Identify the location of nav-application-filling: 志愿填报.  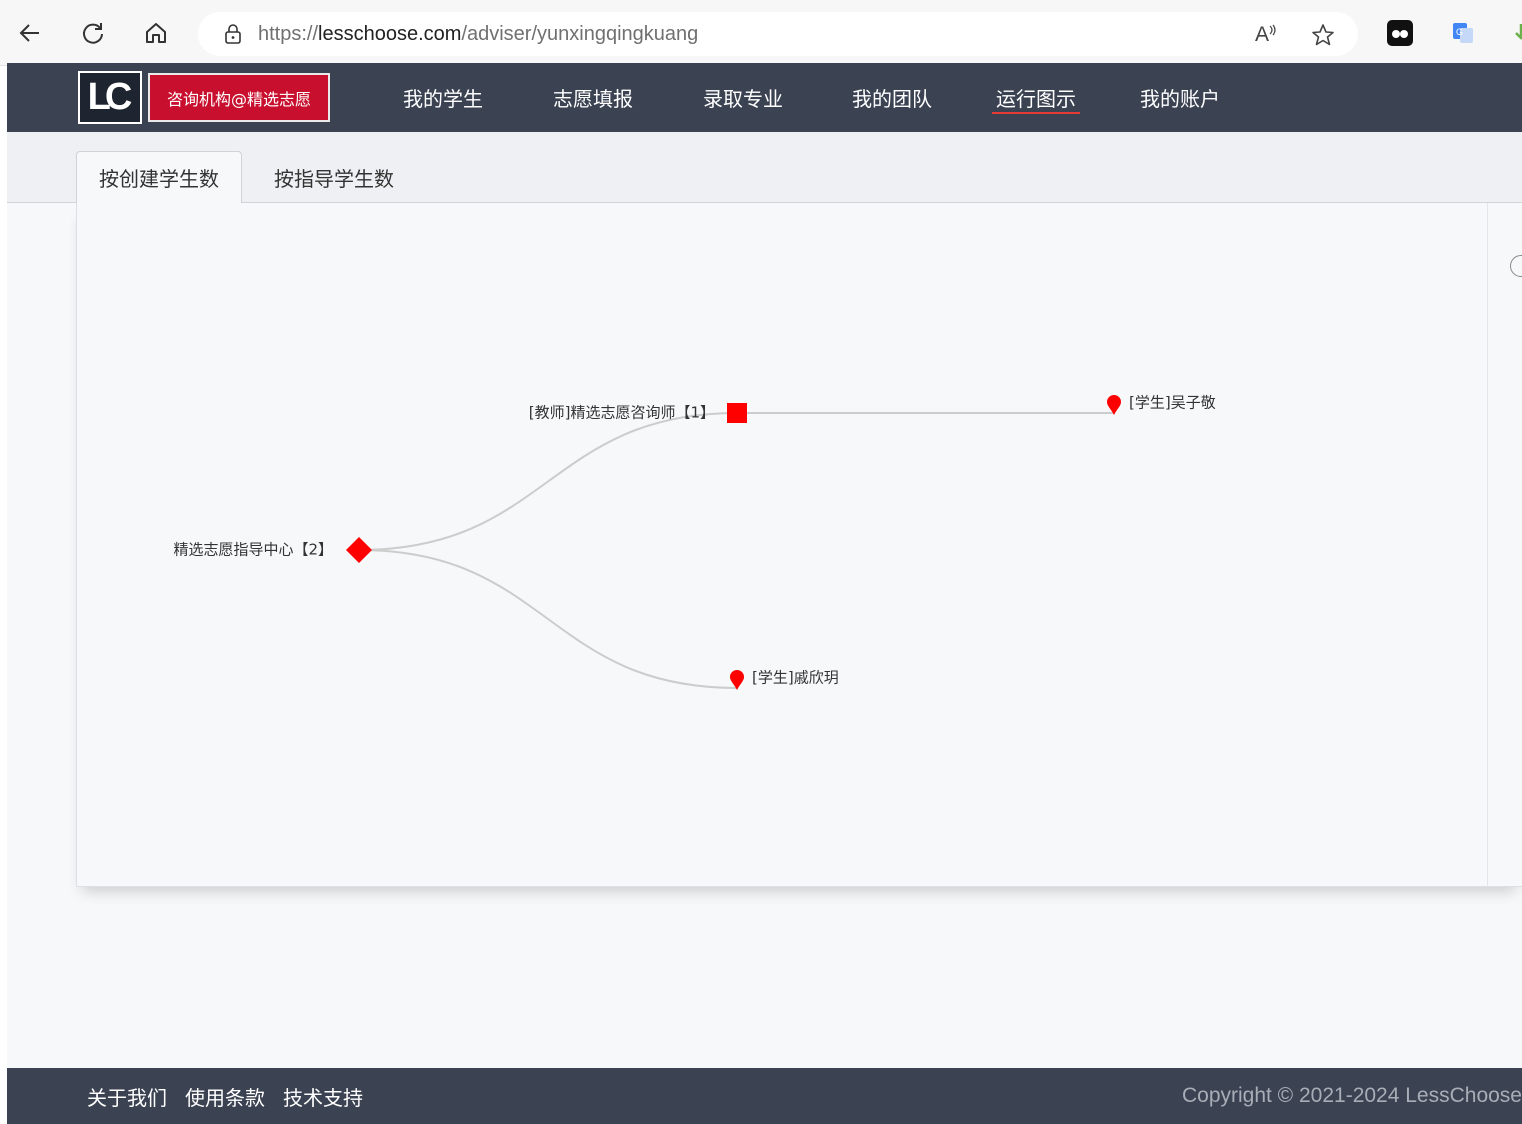
(593, 97).